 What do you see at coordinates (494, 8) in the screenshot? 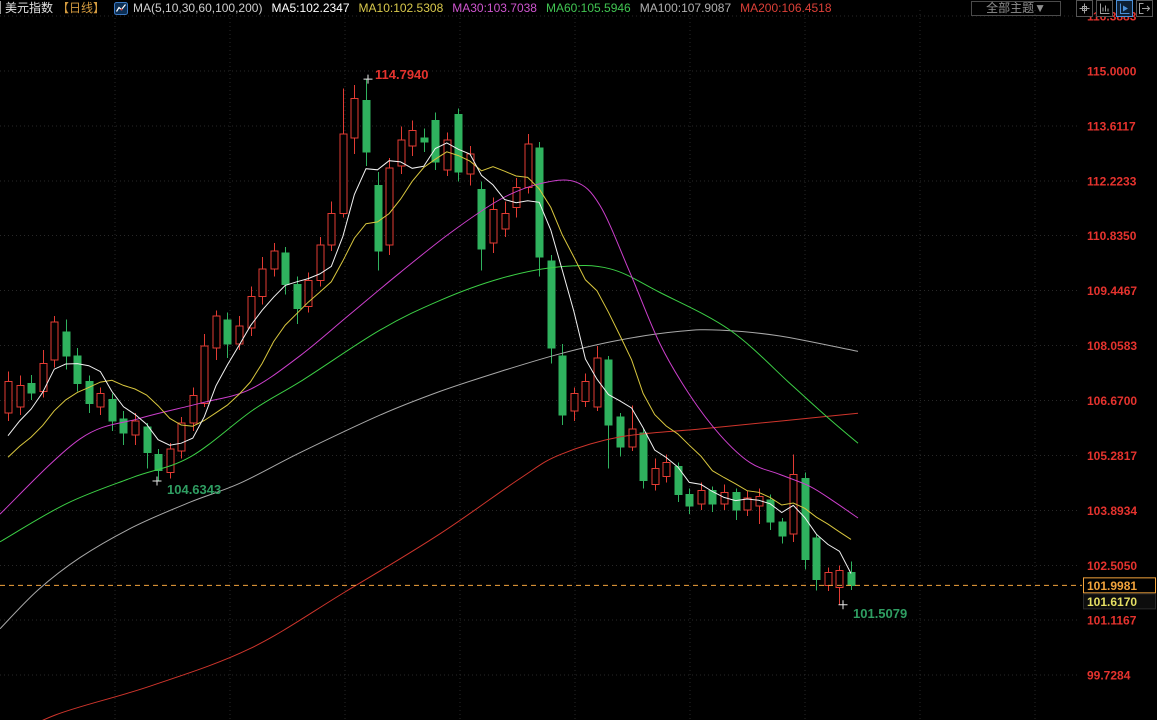
I see `ma30-value: MA30:103.7038` at bounding box center [494, 8].